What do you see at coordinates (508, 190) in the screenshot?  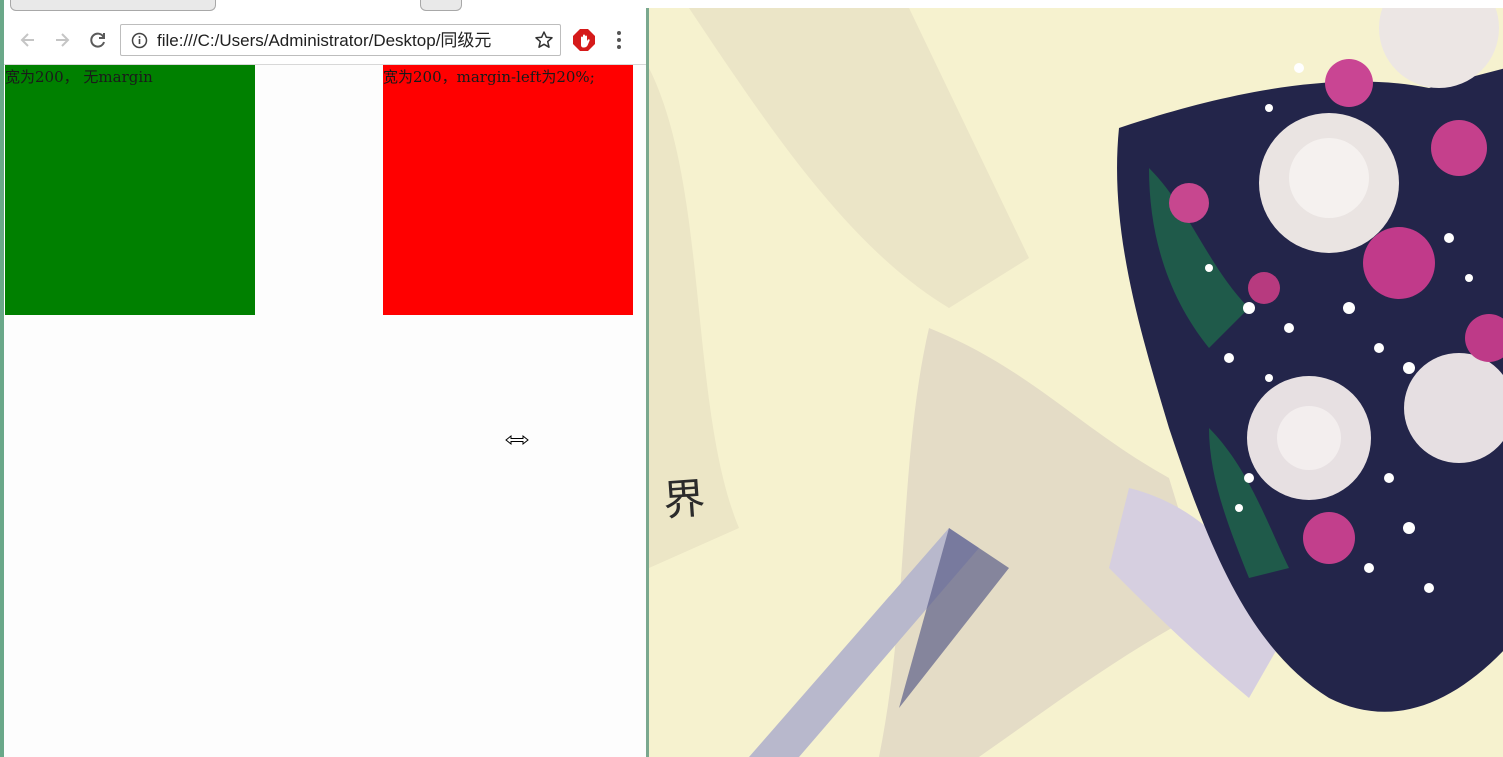 I see `red-box: 宽为200，margin-left为20%;` at bounding box center [508, 190].